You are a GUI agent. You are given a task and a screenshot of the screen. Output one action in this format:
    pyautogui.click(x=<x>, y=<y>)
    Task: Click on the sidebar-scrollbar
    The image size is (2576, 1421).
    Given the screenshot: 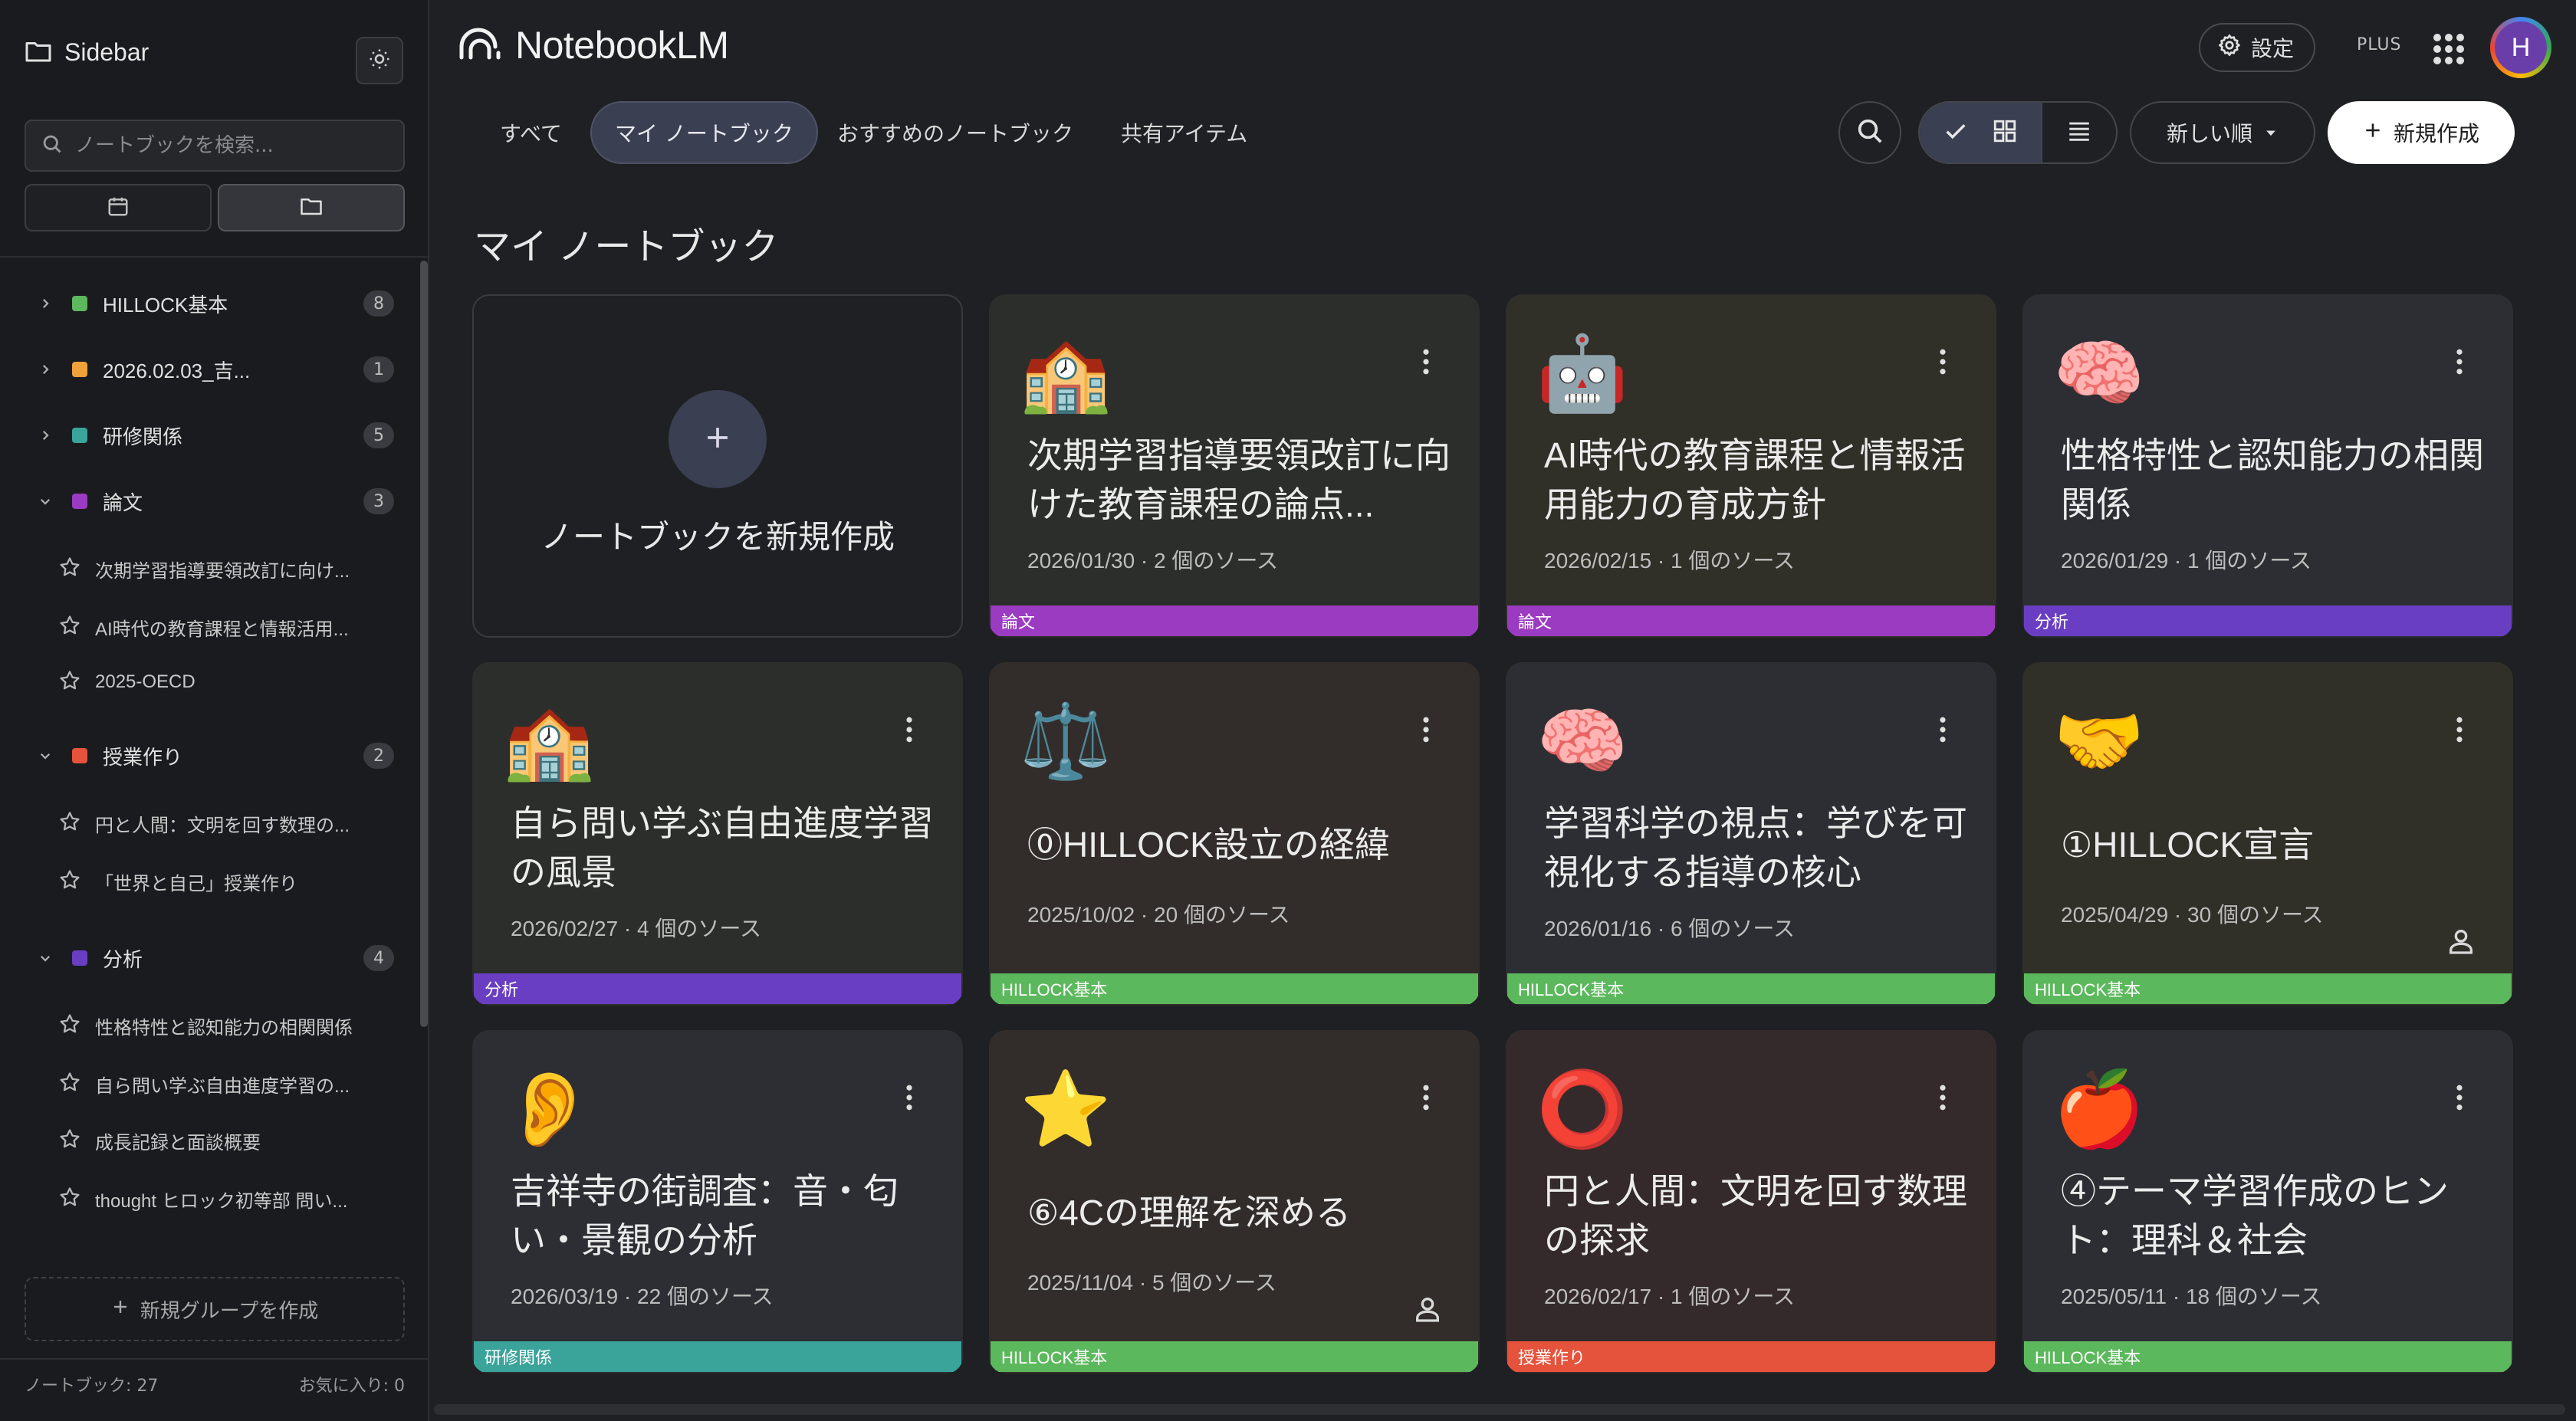 What is the action you would take?
    pyautogui.click(x=424, y=644)
    